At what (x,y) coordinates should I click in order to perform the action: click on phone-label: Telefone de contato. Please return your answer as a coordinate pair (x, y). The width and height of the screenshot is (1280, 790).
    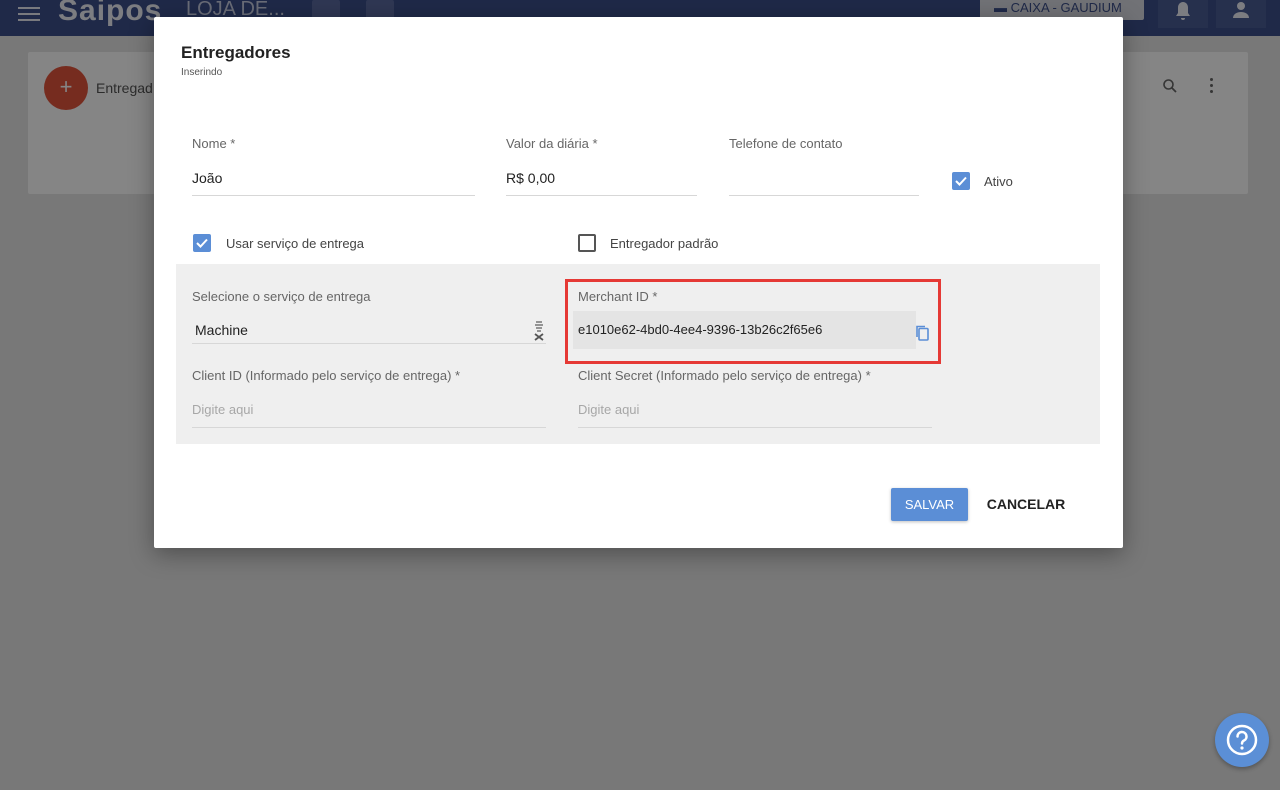
    Looking at the image, I should click on (786, 143).